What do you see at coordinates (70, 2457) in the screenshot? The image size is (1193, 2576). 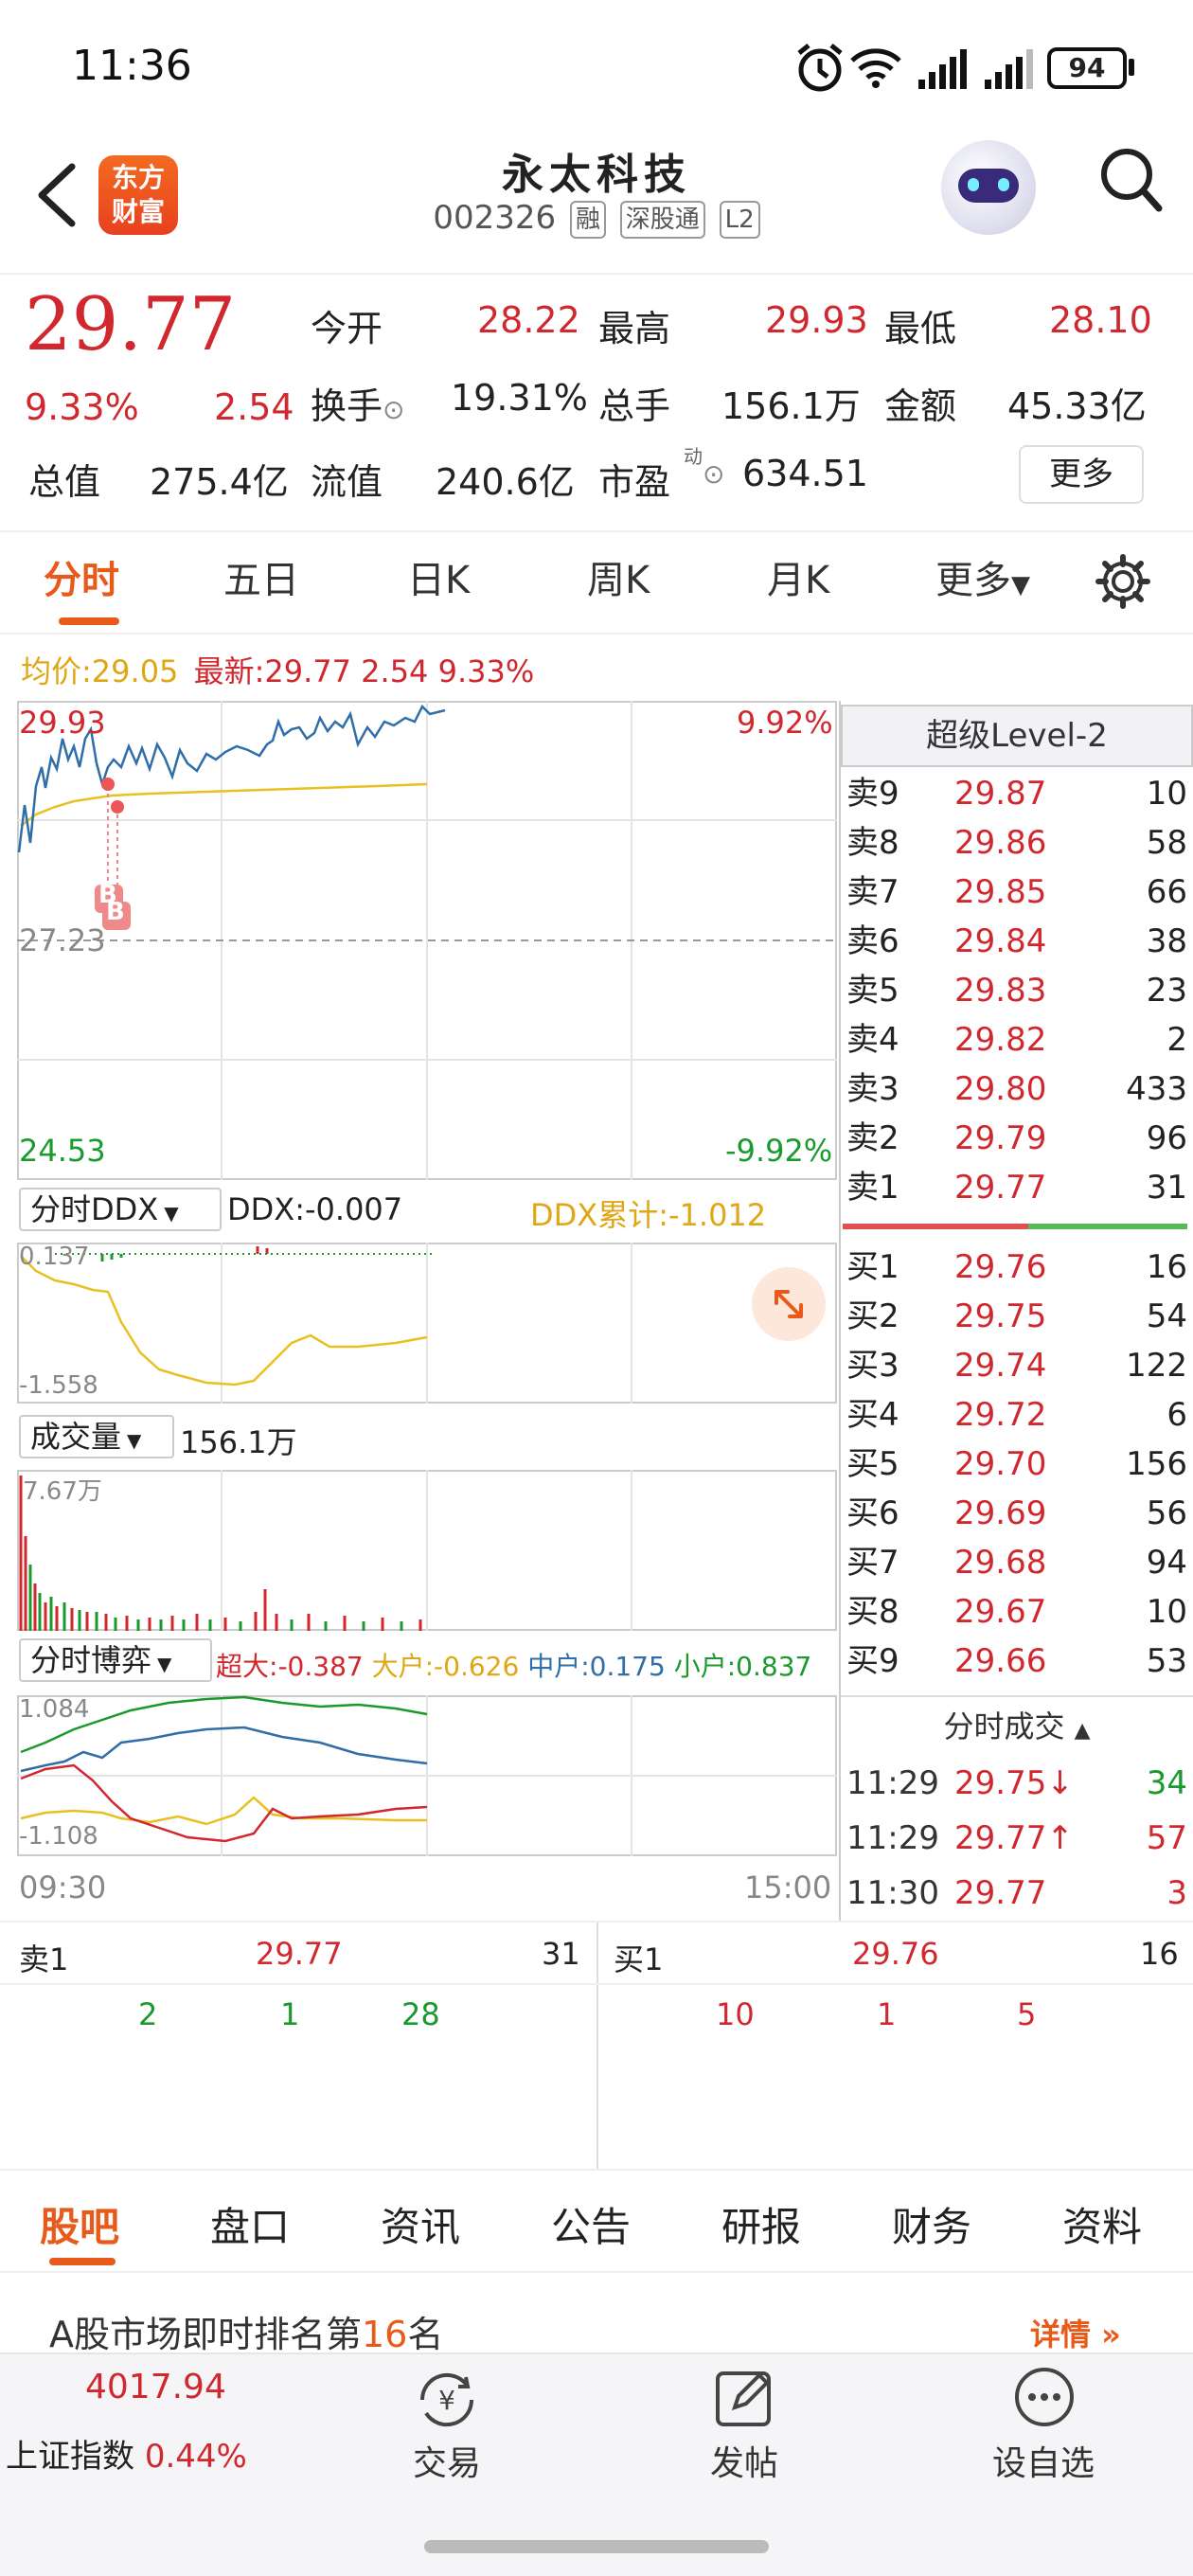 I see `index-name: 上证指数` at bounding box center [70, 2457].